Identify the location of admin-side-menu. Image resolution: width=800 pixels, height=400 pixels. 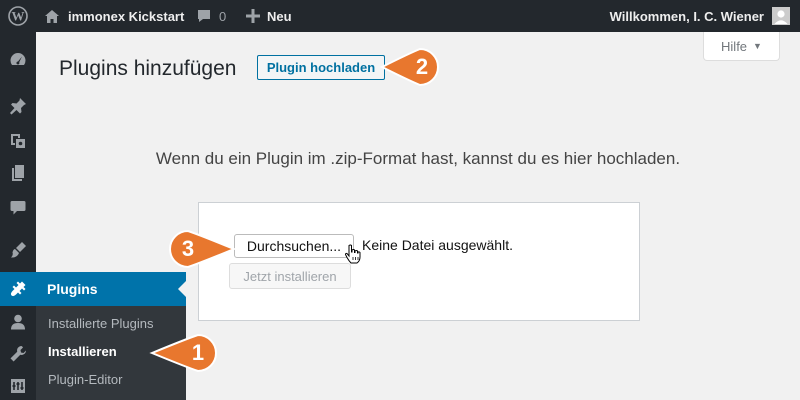
(18, 216).